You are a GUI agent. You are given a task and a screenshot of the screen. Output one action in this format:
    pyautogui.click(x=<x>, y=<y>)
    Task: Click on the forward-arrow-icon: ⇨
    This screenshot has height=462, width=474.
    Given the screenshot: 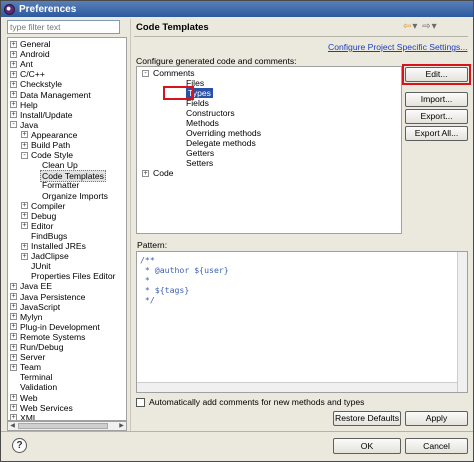 What is the action you would take?
    pyautogui.click(x=426, y=26)
    